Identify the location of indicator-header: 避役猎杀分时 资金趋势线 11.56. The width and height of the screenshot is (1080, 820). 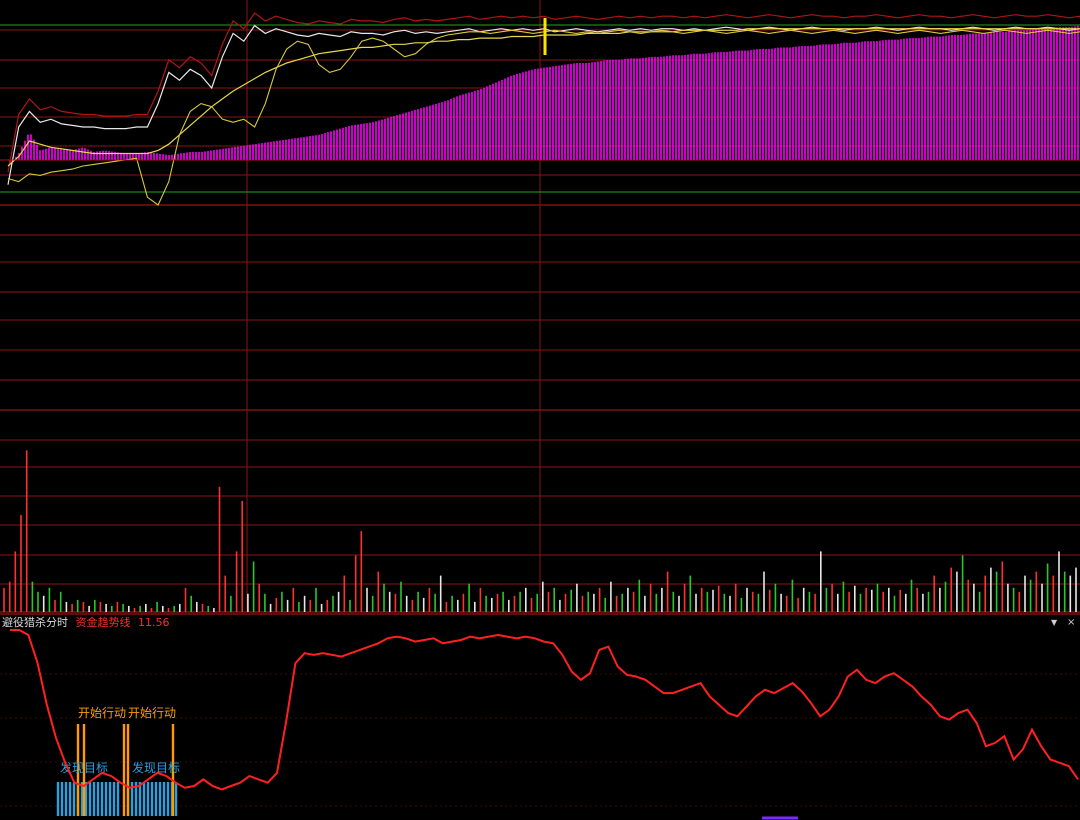
(86, 623).